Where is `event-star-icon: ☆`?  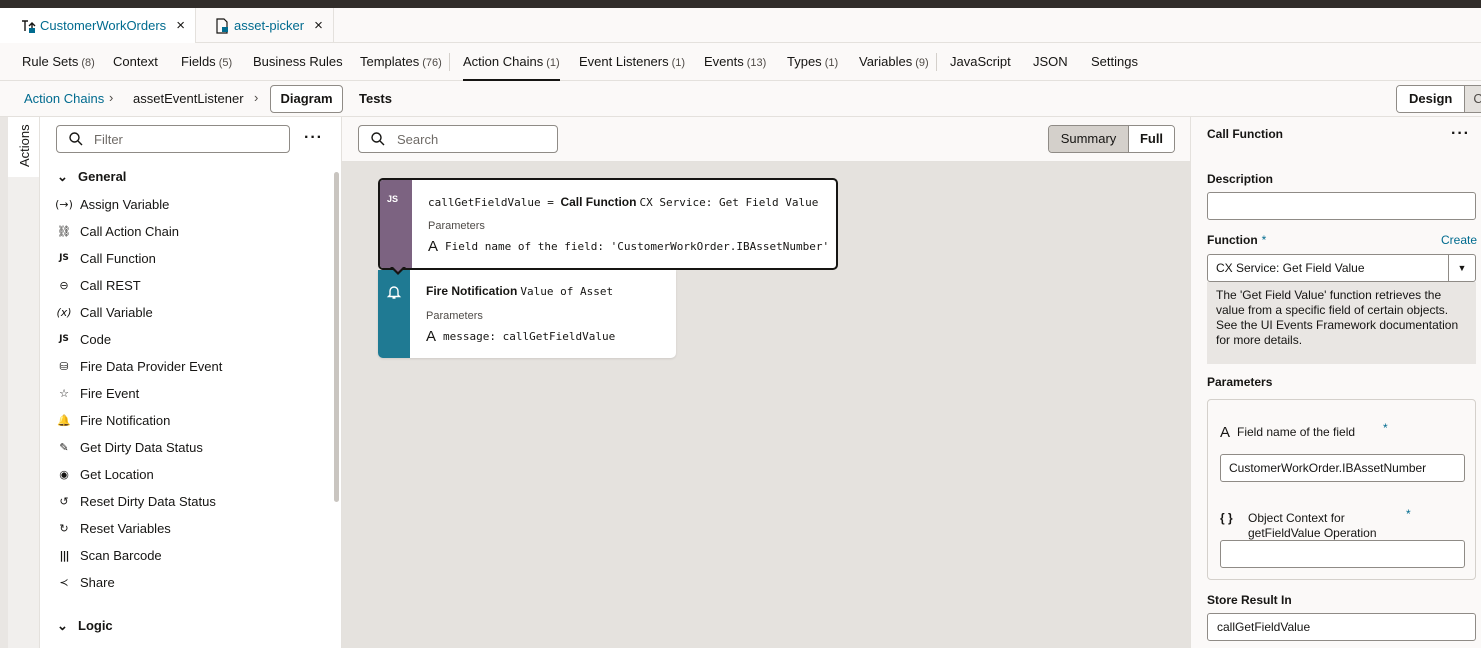 event-star-icon: ☆ is located at coordinates (64, 393).